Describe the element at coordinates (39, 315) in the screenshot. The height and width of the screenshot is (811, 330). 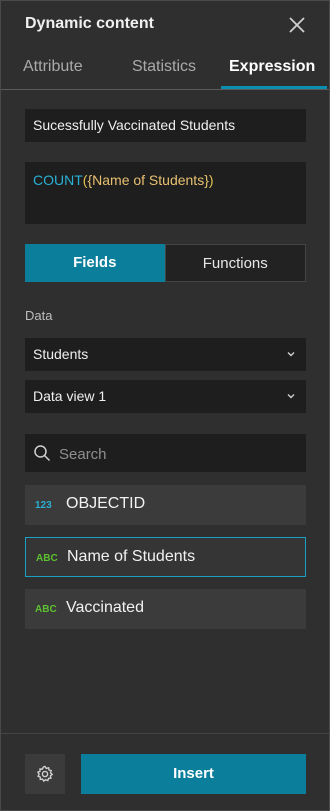
I see `data-section-label: Data` at that location.